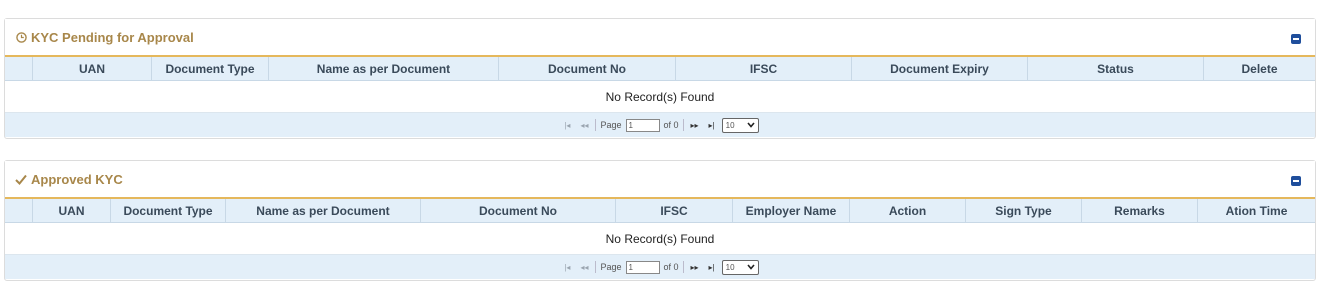 The height and width of the screenshot is (287, 1320). Describe the element at coordinates (660, 38) in the screenshot. I see `panel-header: KYC Pending for Approval` at that location.